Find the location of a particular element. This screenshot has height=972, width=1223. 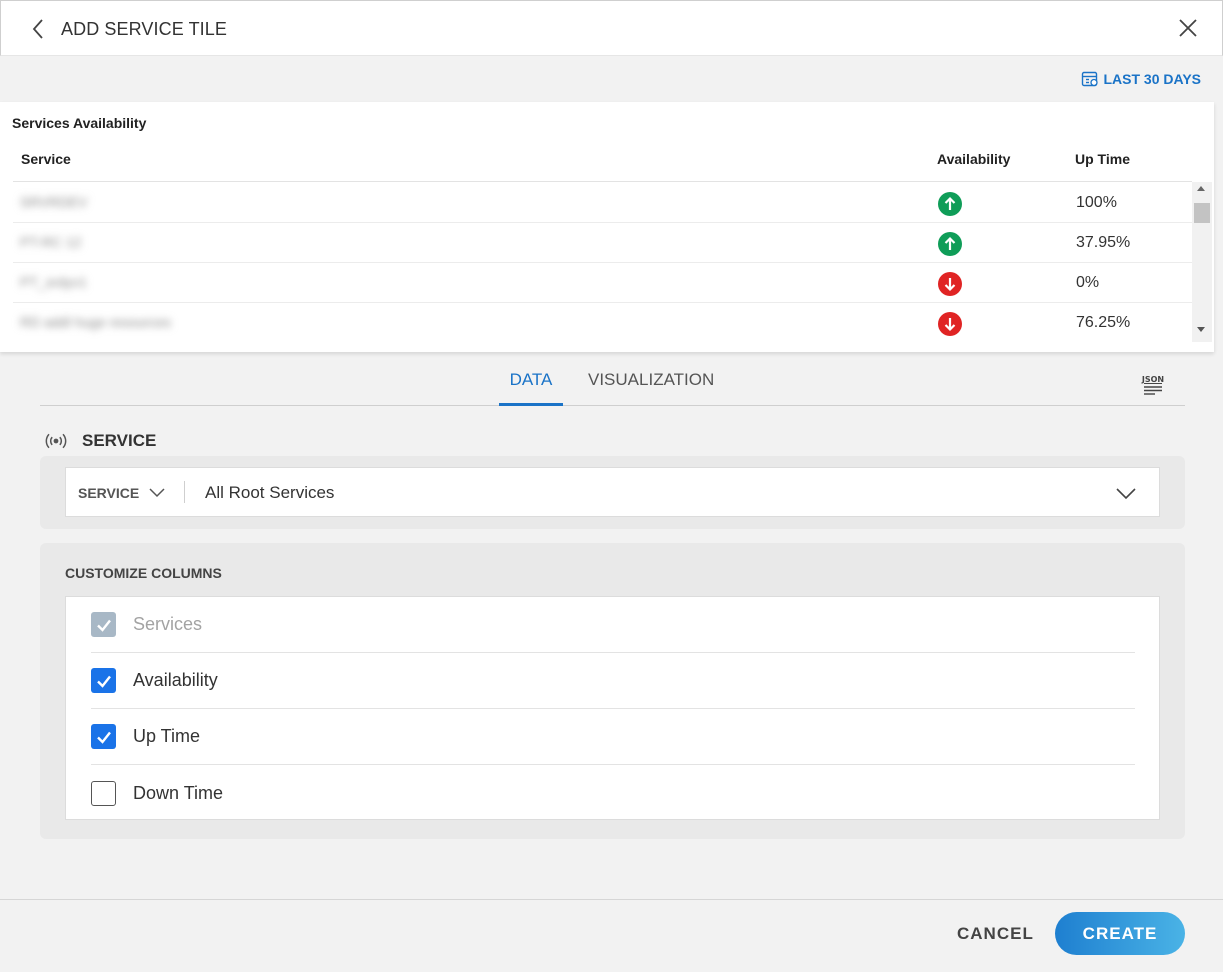

json-icon: JSON is located at coordinates (1152, 385).